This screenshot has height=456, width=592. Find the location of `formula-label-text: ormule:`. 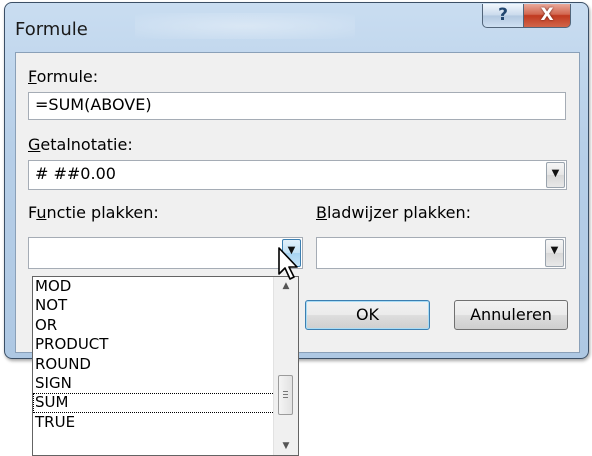

formula-label-text: ormule: is located at coordinates (67, 76).